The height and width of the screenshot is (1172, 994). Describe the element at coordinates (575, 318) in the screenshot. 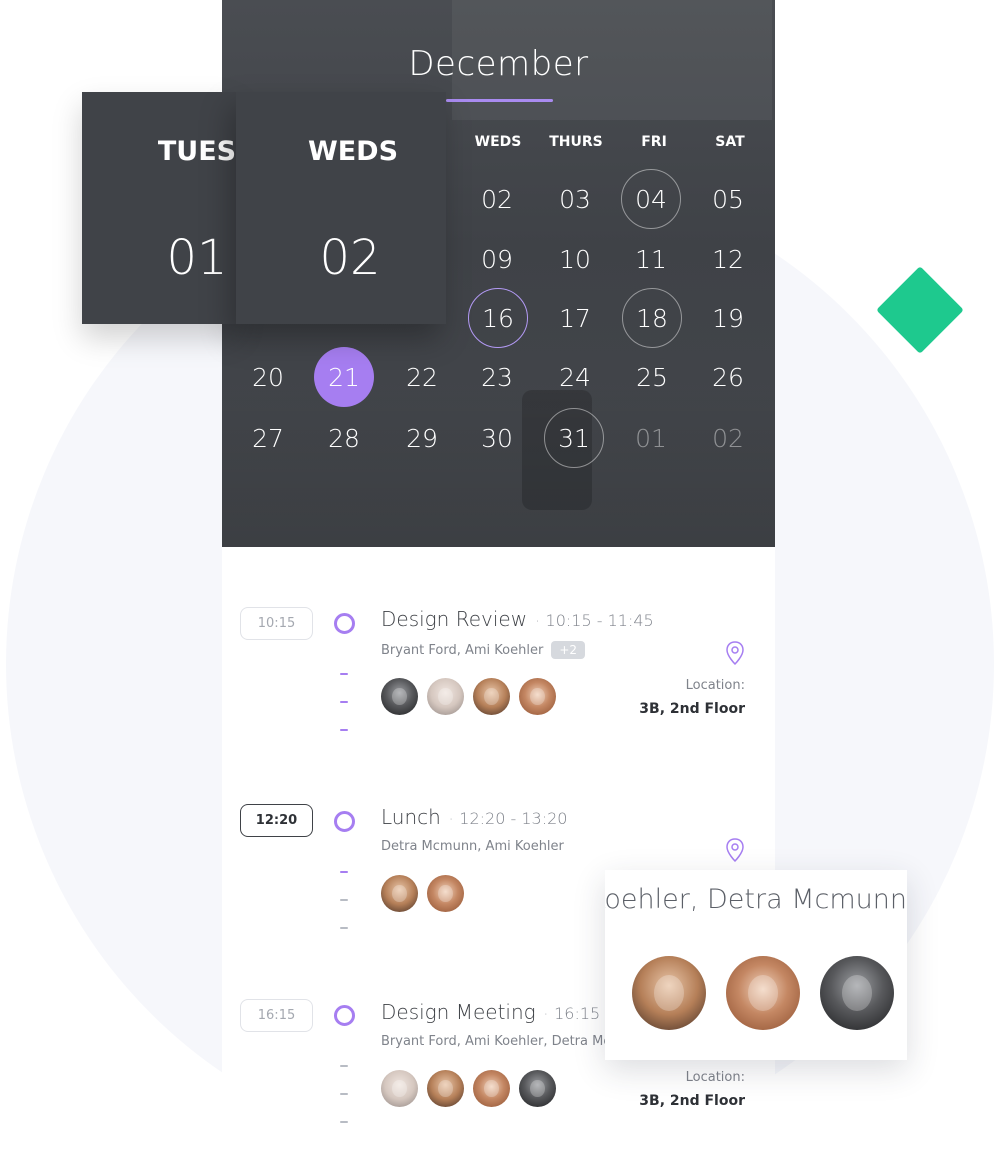

I see `day-cell: 17` at that location.